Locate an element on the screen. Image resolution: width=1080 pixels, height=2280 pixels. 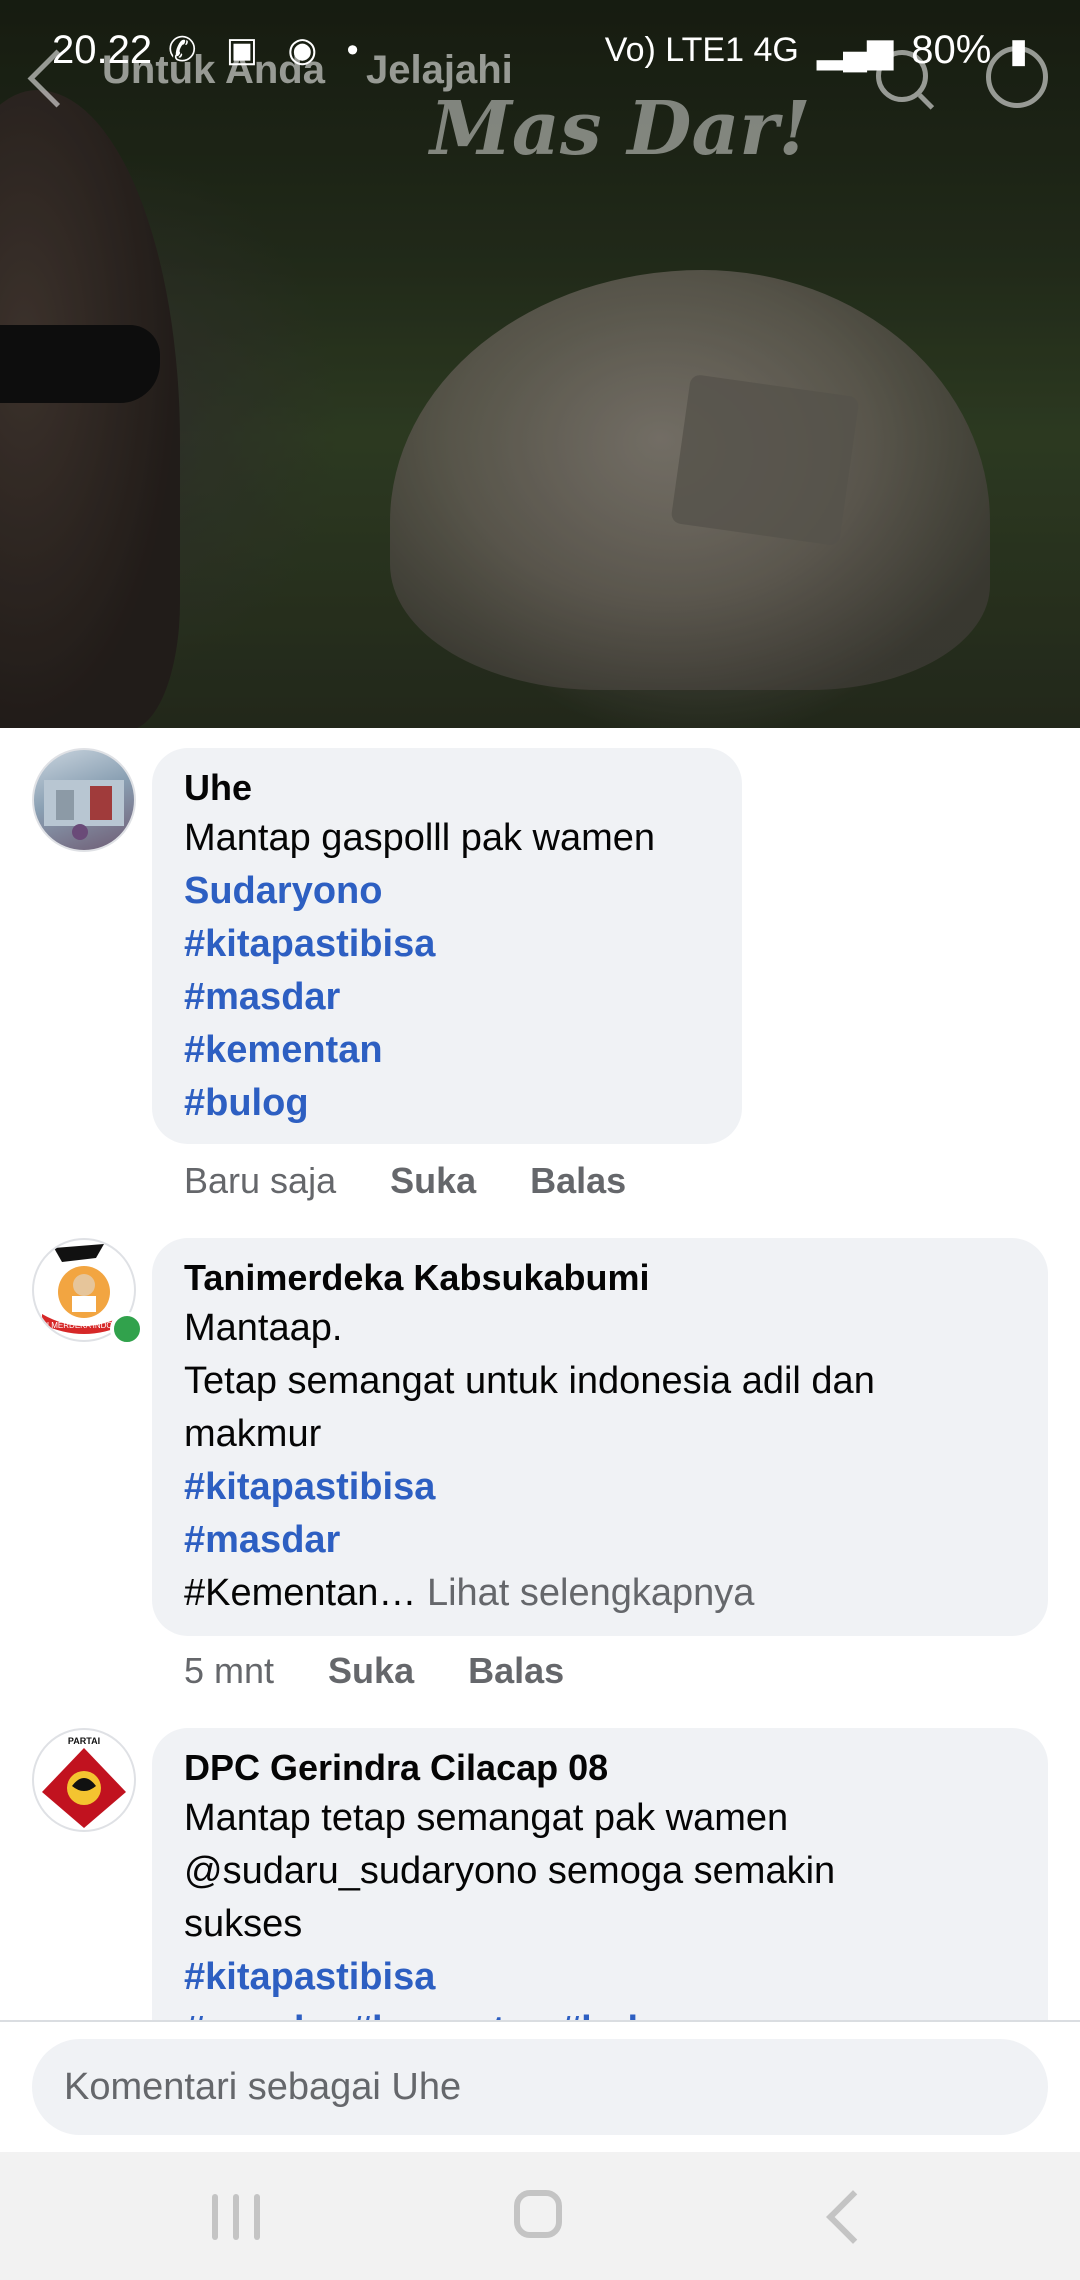
comment-composer is located at coordinates (540, 2087).